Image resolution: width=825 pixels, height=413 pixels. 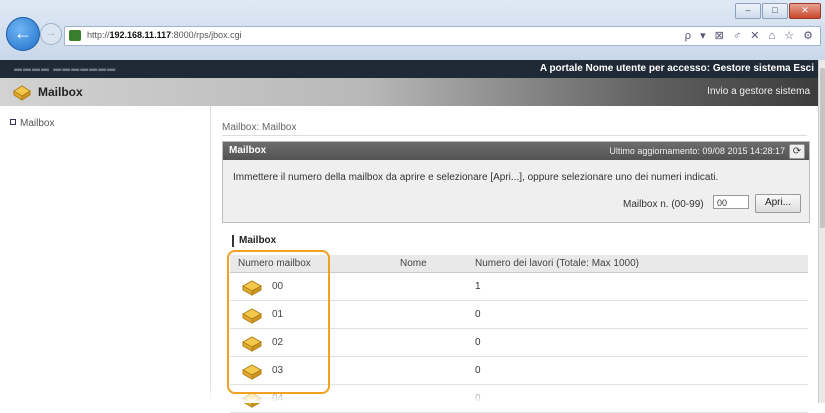 I want to click on window-controls: – □ ✕, so click(x=778, y=11).